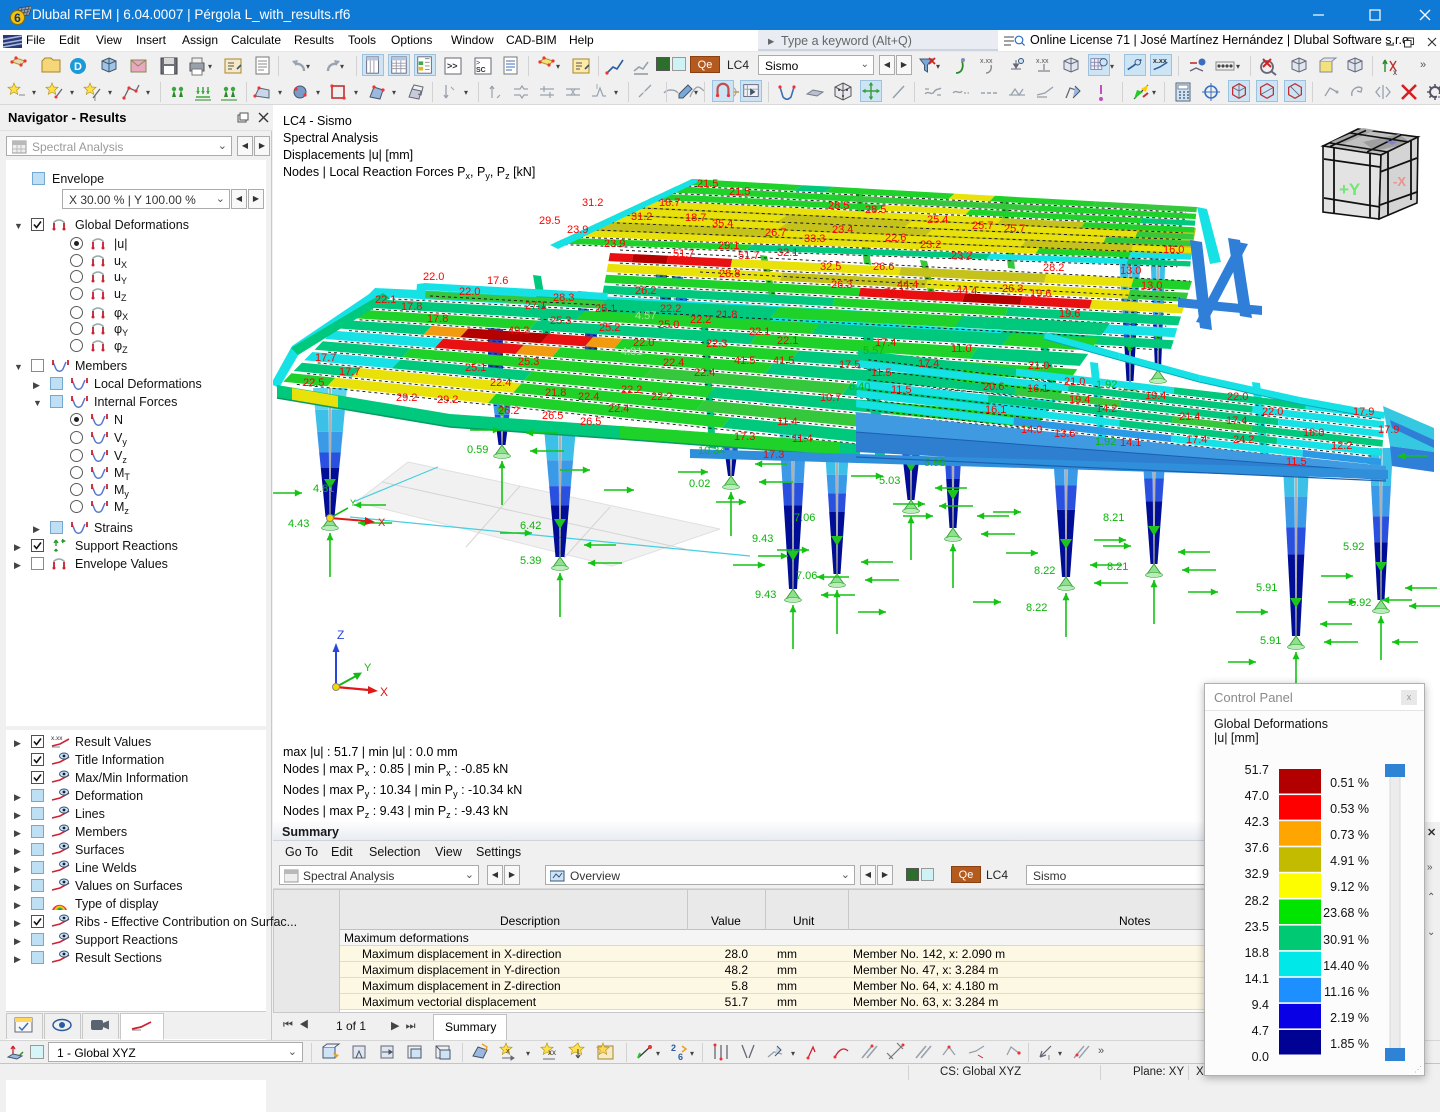 The width and height of the screenshot is (1440, 1112). I want to click on svg-text: 2, so click(673, 1048).